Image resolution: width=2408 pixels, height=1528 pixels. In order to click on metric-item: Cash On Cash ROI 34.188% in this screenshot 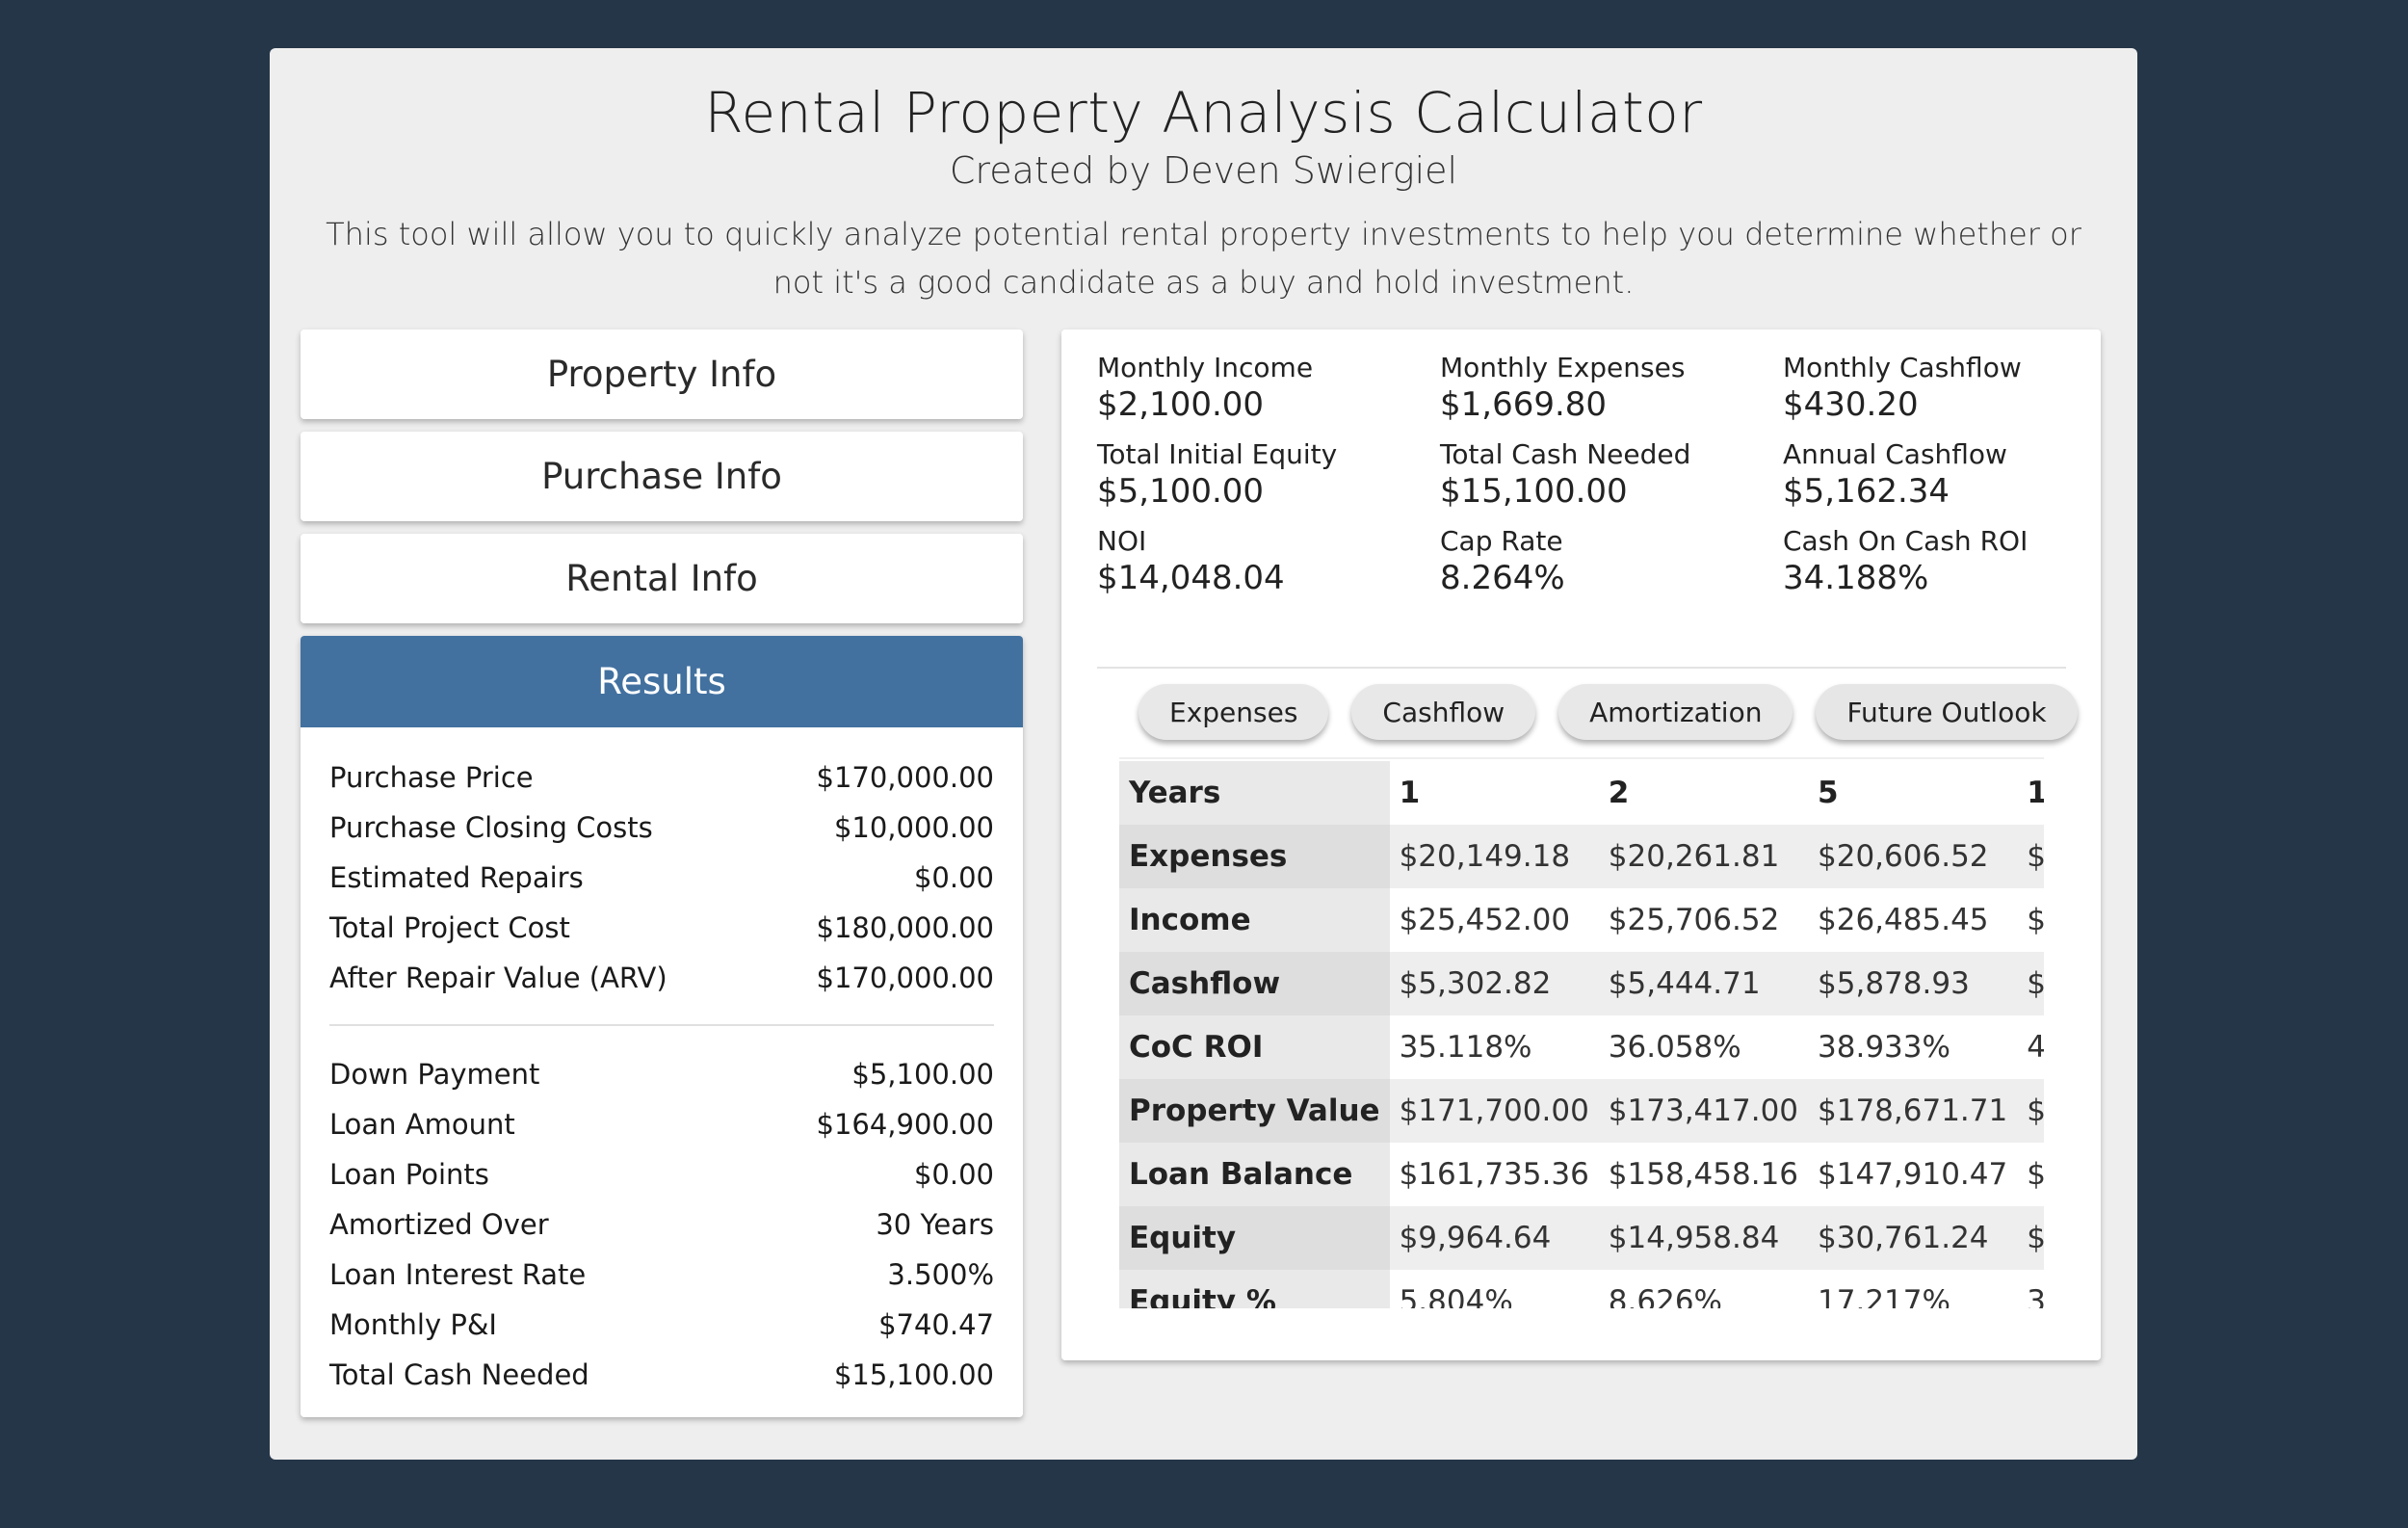, I will do `click(1924, 560)`.